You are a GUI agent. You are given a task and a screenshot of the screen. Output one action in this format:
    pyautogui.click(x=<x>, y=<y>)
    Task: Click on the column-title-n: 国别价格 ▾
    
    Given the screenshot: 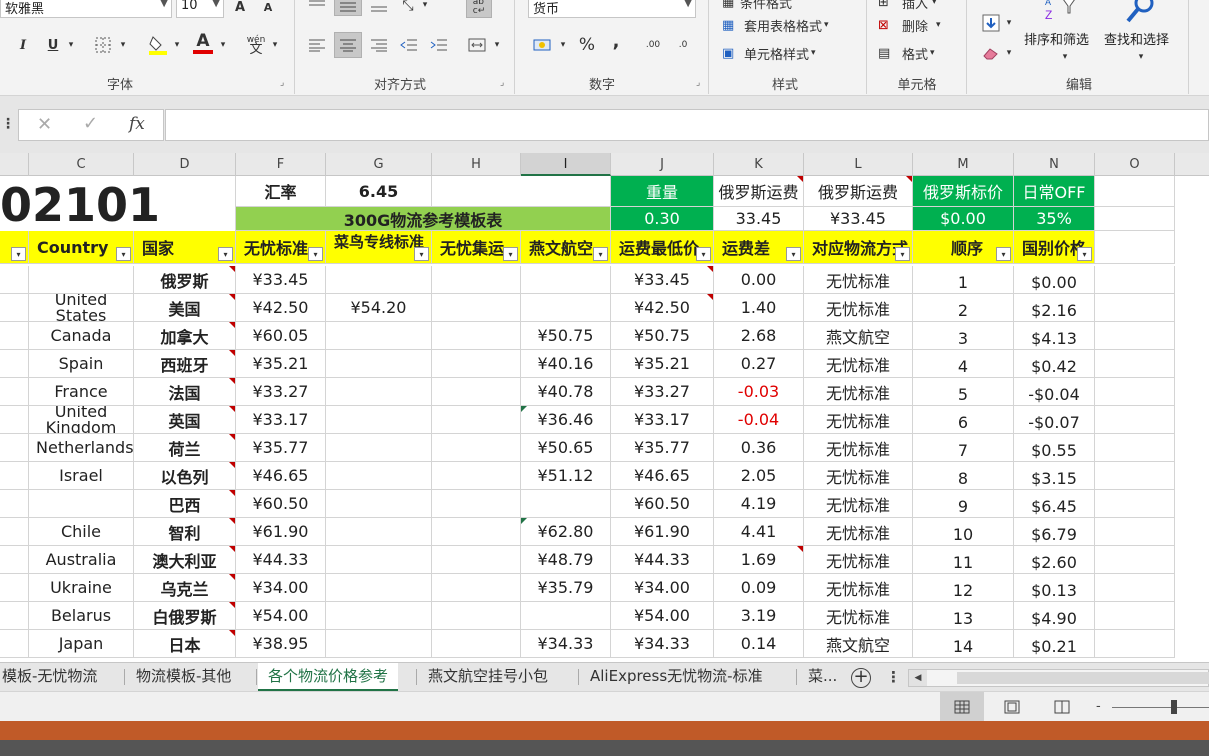 What is the action you would take?
    pyautogui.click(x=1054, y=247)
    